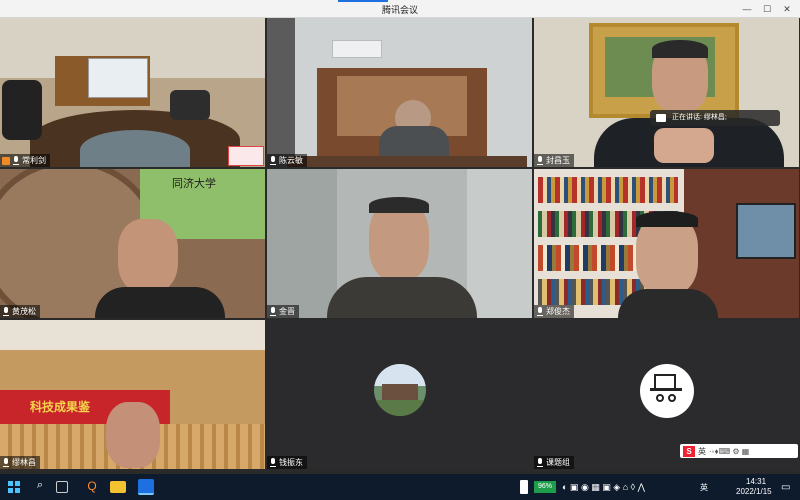 The image size is (800, 500). What do you see at coordinates (62, 487) in the screenshot?
I see `task-view-icon` at bounding box center [62, 487].